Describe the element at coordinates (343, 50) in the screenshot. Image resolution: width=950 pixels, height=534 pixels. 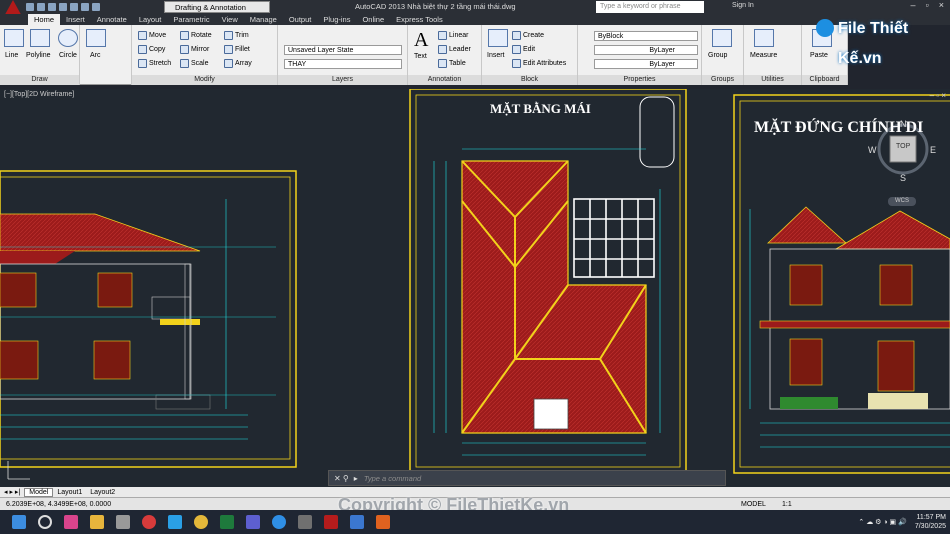
I see `layer-state-dropdown: Unsaved Layer State` at that location.